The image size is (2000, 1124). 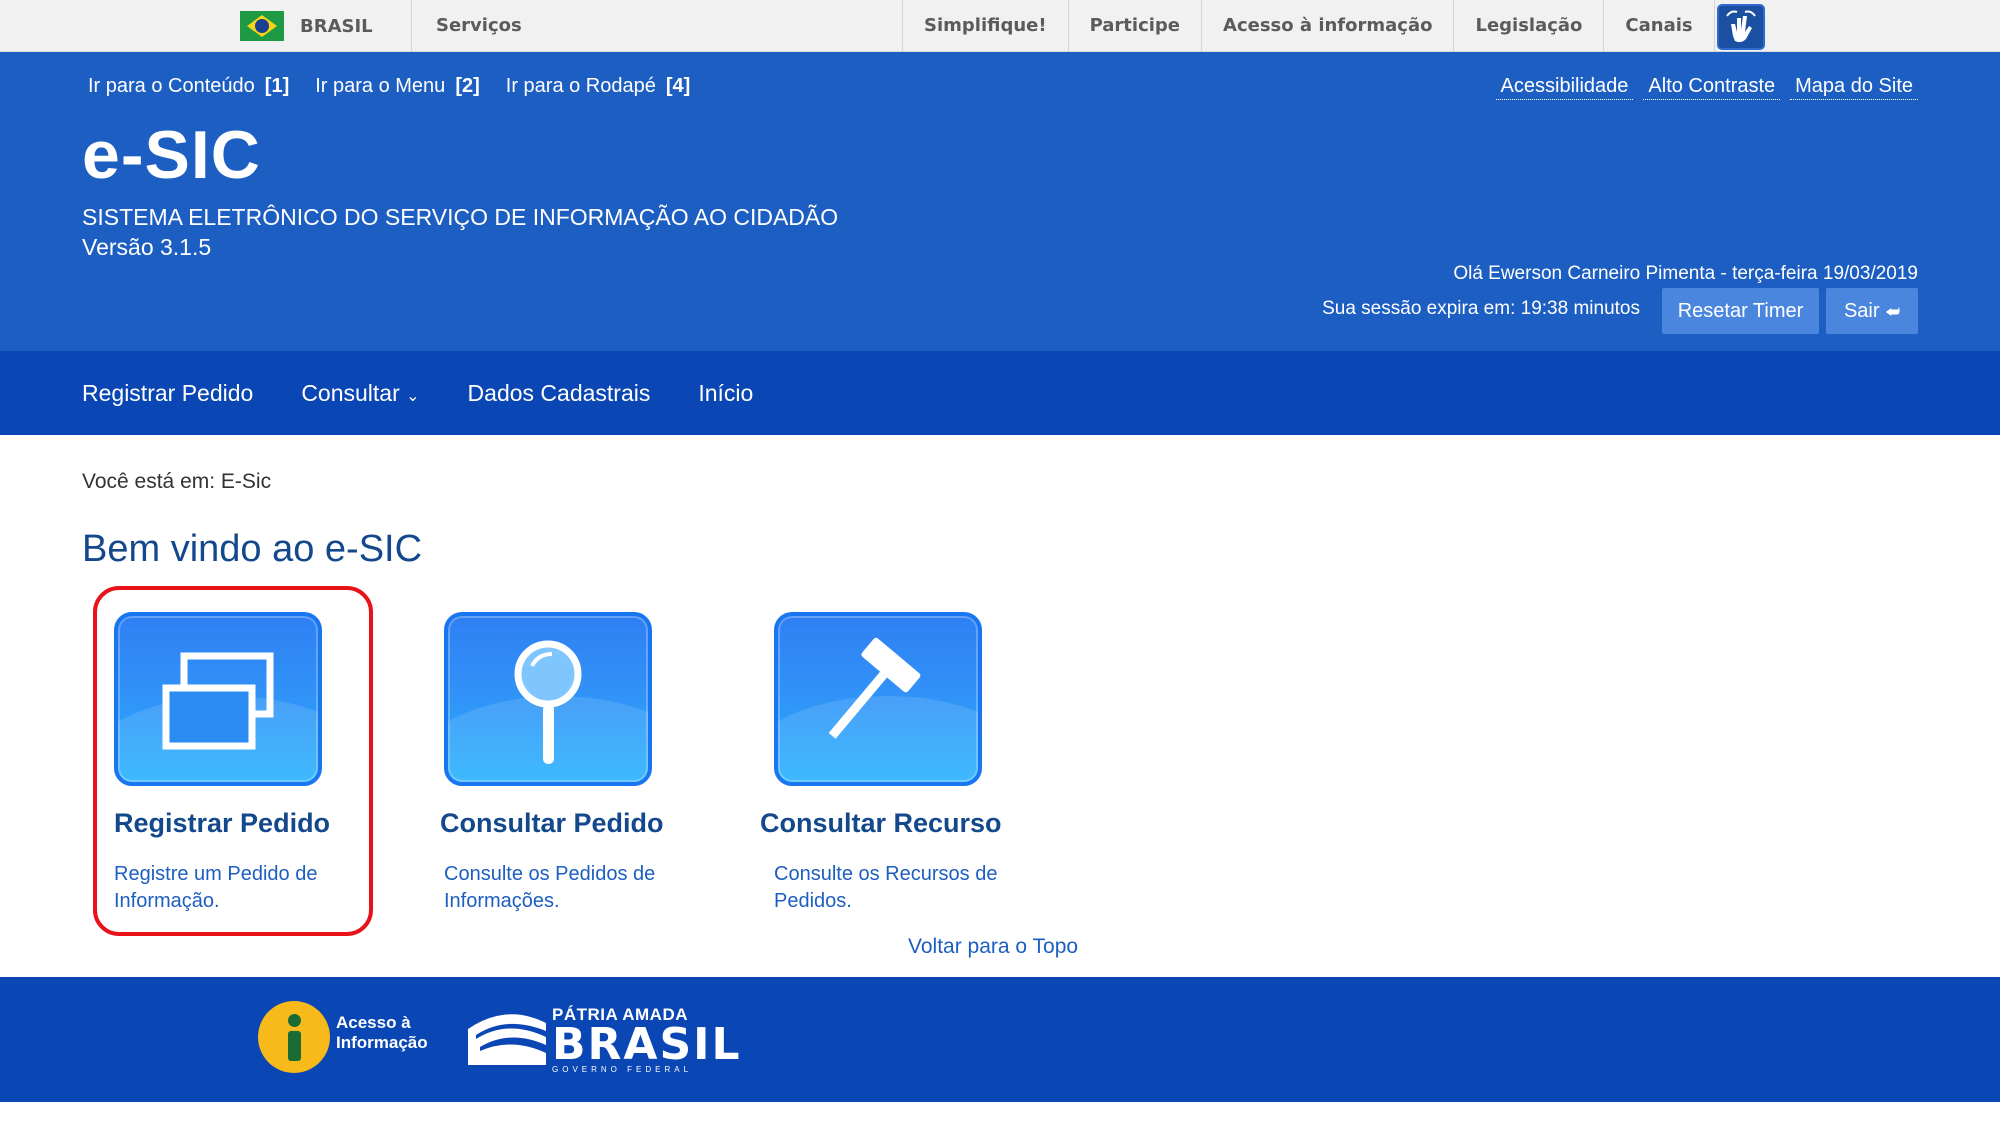 I want to click on patria-amada-brasil-text: PÁTRIA AMADA BRASIL GOVERNO FEDERAL, so click(x=647, y=1039).